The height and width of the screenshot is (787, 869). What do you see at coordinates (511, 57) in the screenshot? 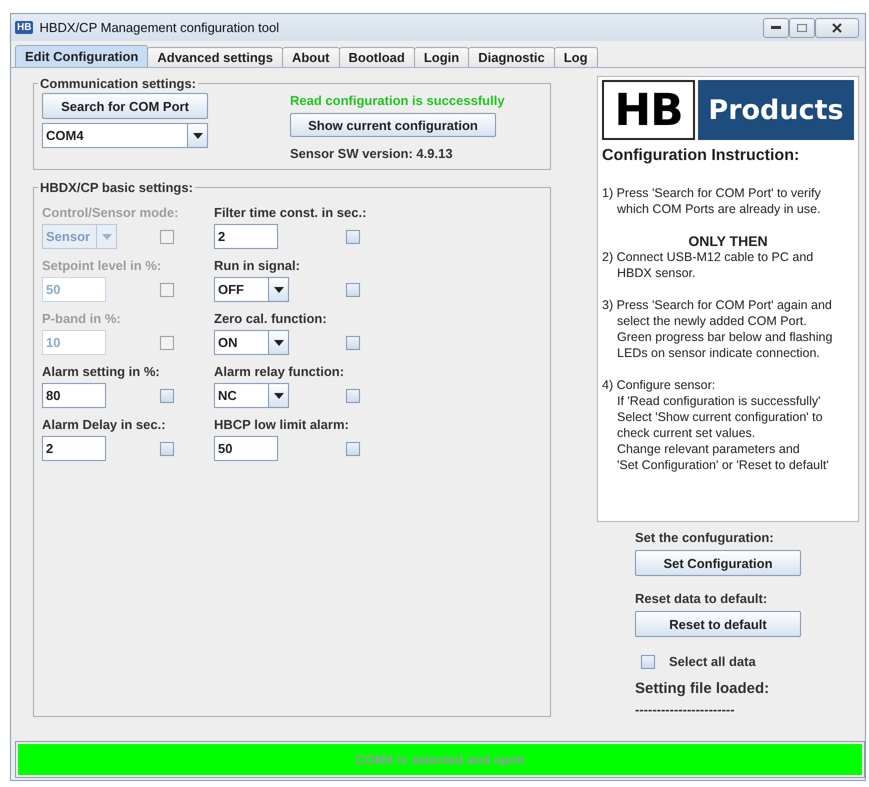
I see `tab: Diagnostic` at bounding box center [511, 57].